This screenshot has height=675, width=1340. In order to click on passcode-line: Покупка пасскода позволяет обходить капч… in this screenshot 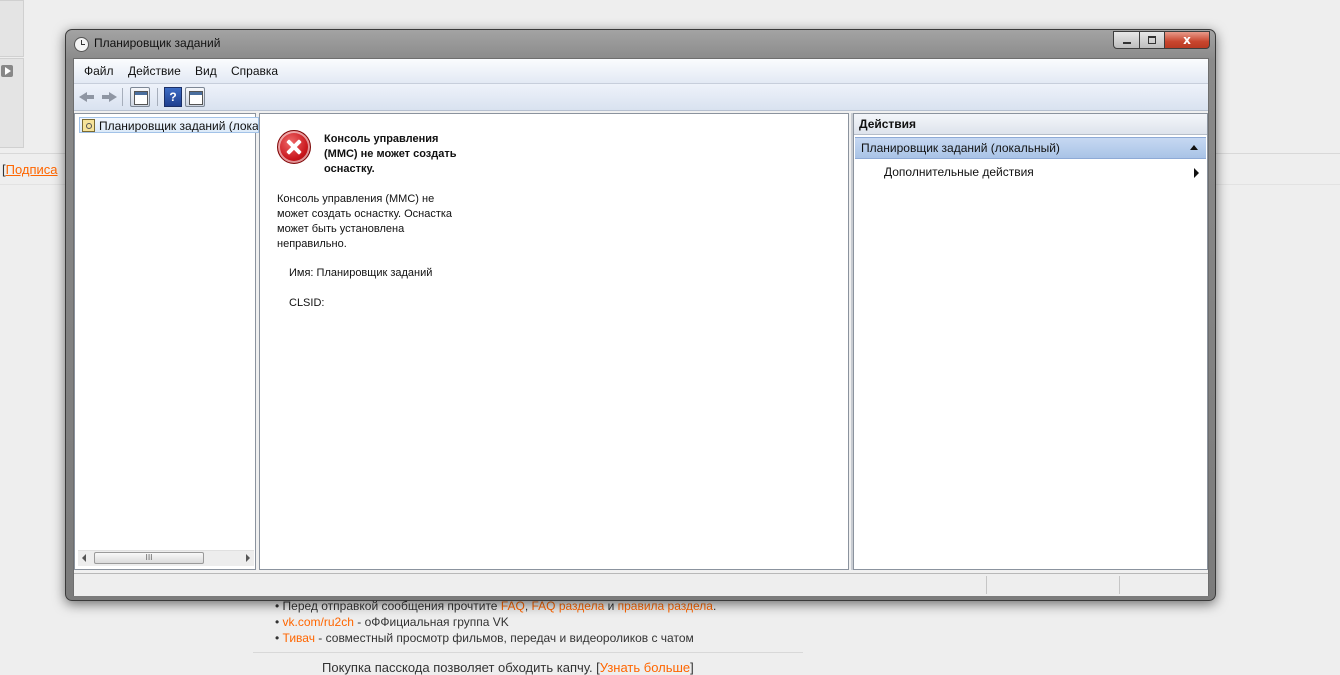, I will do `click(508, 667)`.